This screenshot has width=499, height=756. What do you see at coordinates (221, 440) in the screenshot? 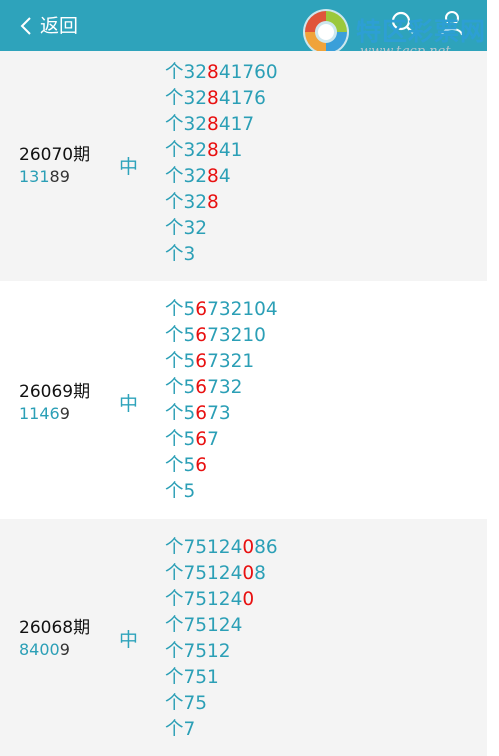
I see `prediction-line: 个567` at bounding box center [221, 440].